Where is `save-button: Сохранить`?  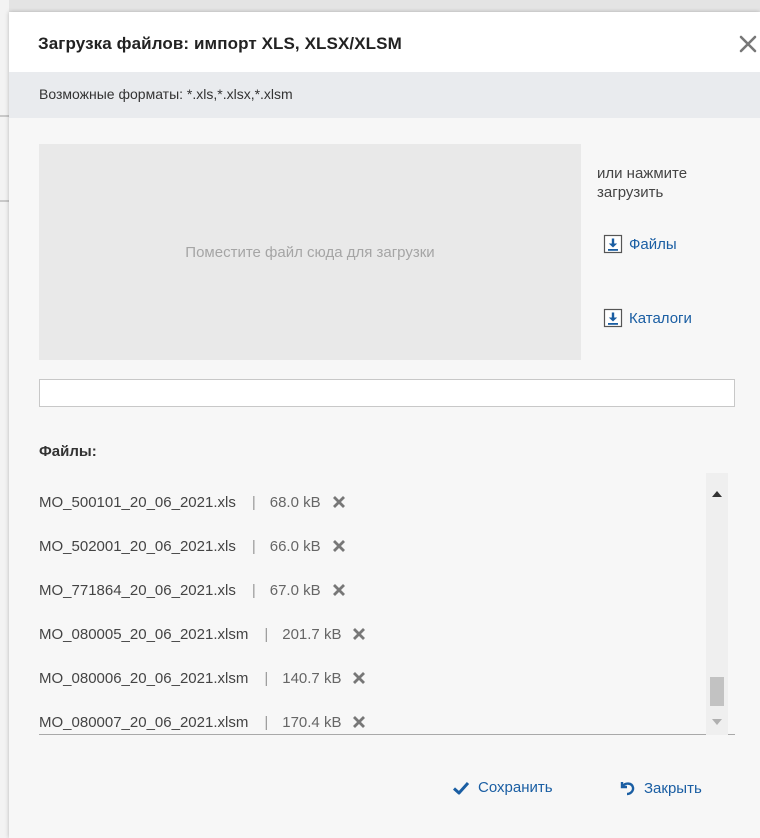
save-button: Сохранить is located at coordinates (502, 787).